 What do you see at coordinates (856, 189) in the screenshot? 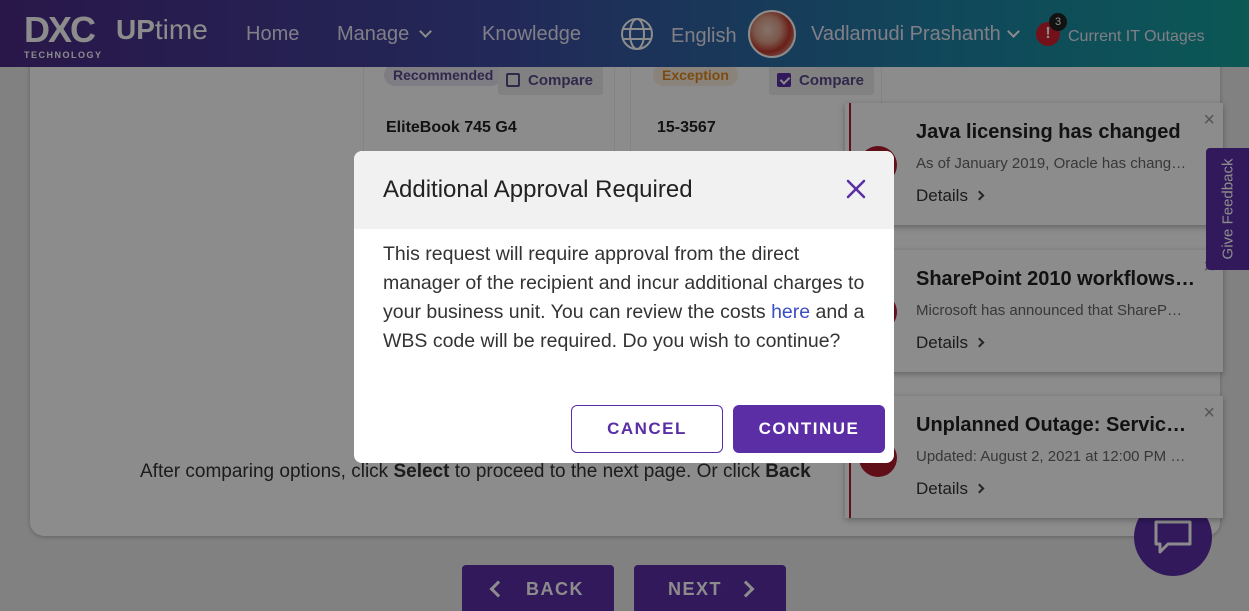
I see `close-icon` at bounding box center [856, 189].